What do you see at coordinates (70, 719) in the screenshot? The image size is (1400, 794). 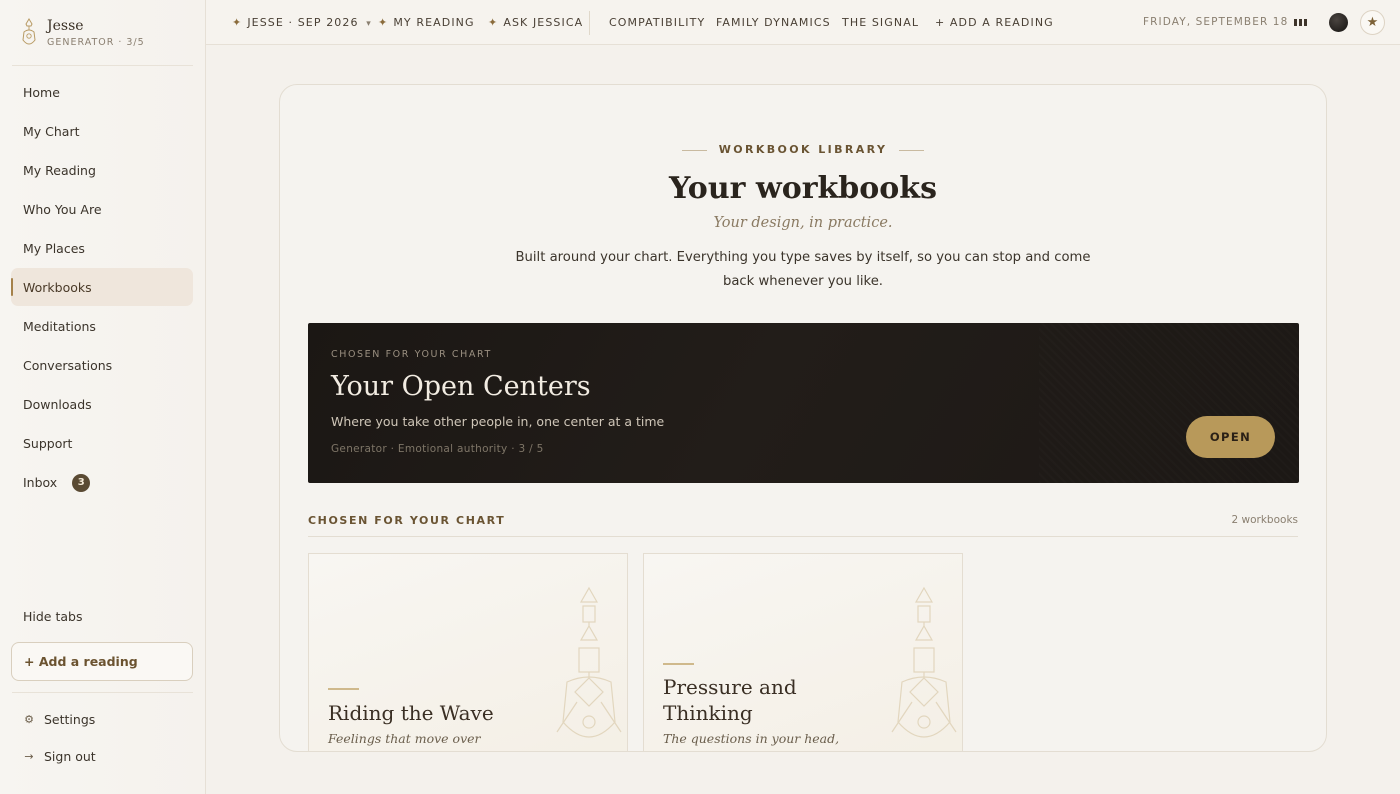 I see `settings-label: Settings` at bounding box center [70, 719].